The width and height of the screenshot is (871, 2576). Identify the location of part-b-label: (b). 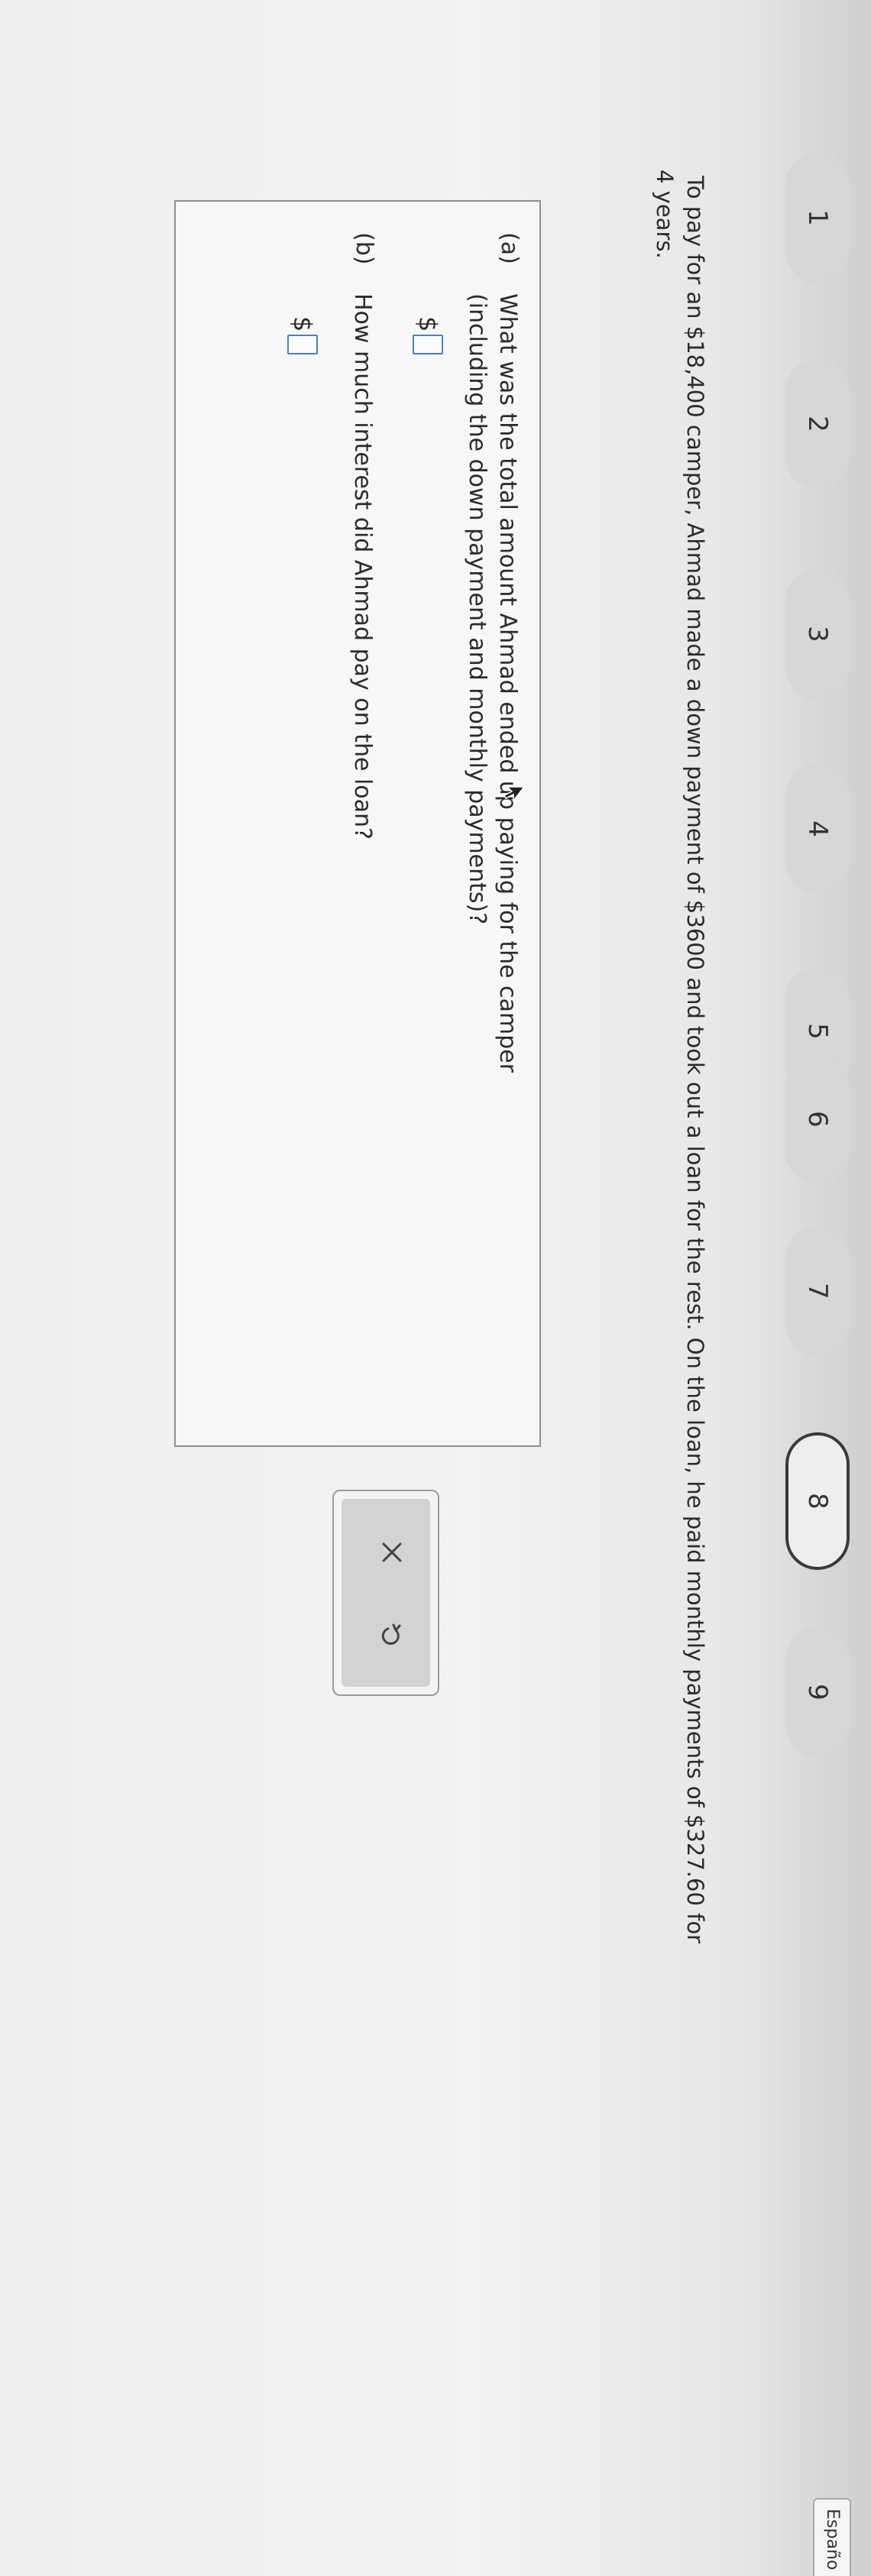
(364, 248).